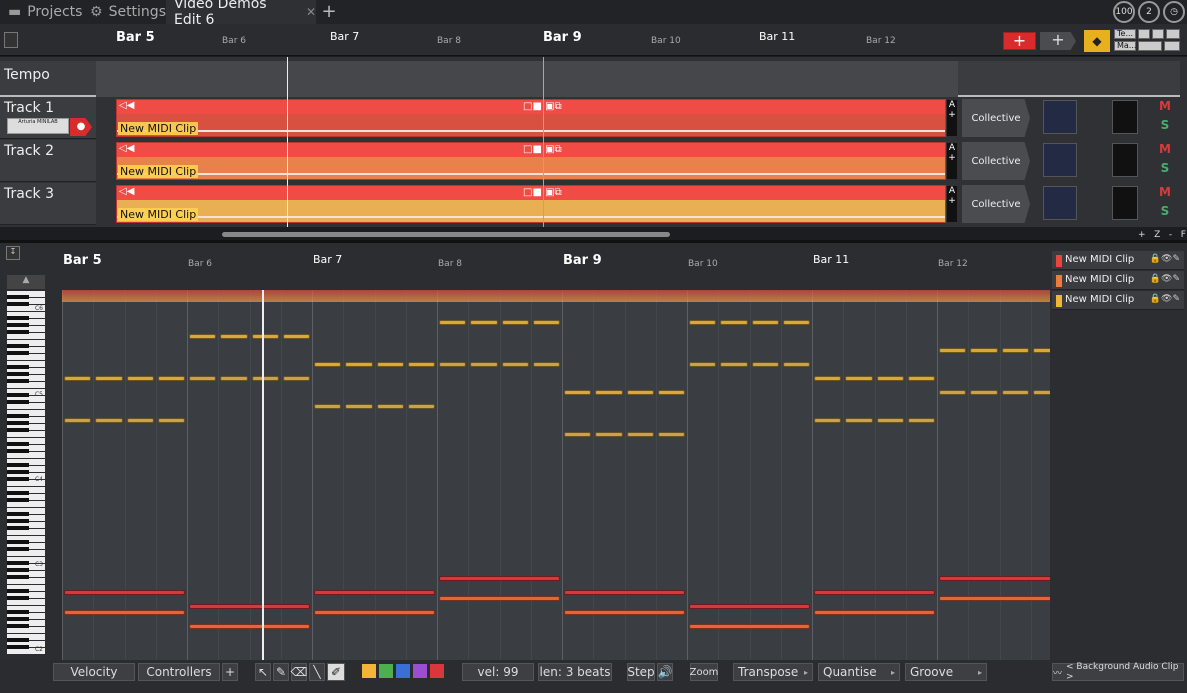  Describe the element at coordinates (94, 672) in the screenshot. I see `velocity-tab: Velocity` at that location.